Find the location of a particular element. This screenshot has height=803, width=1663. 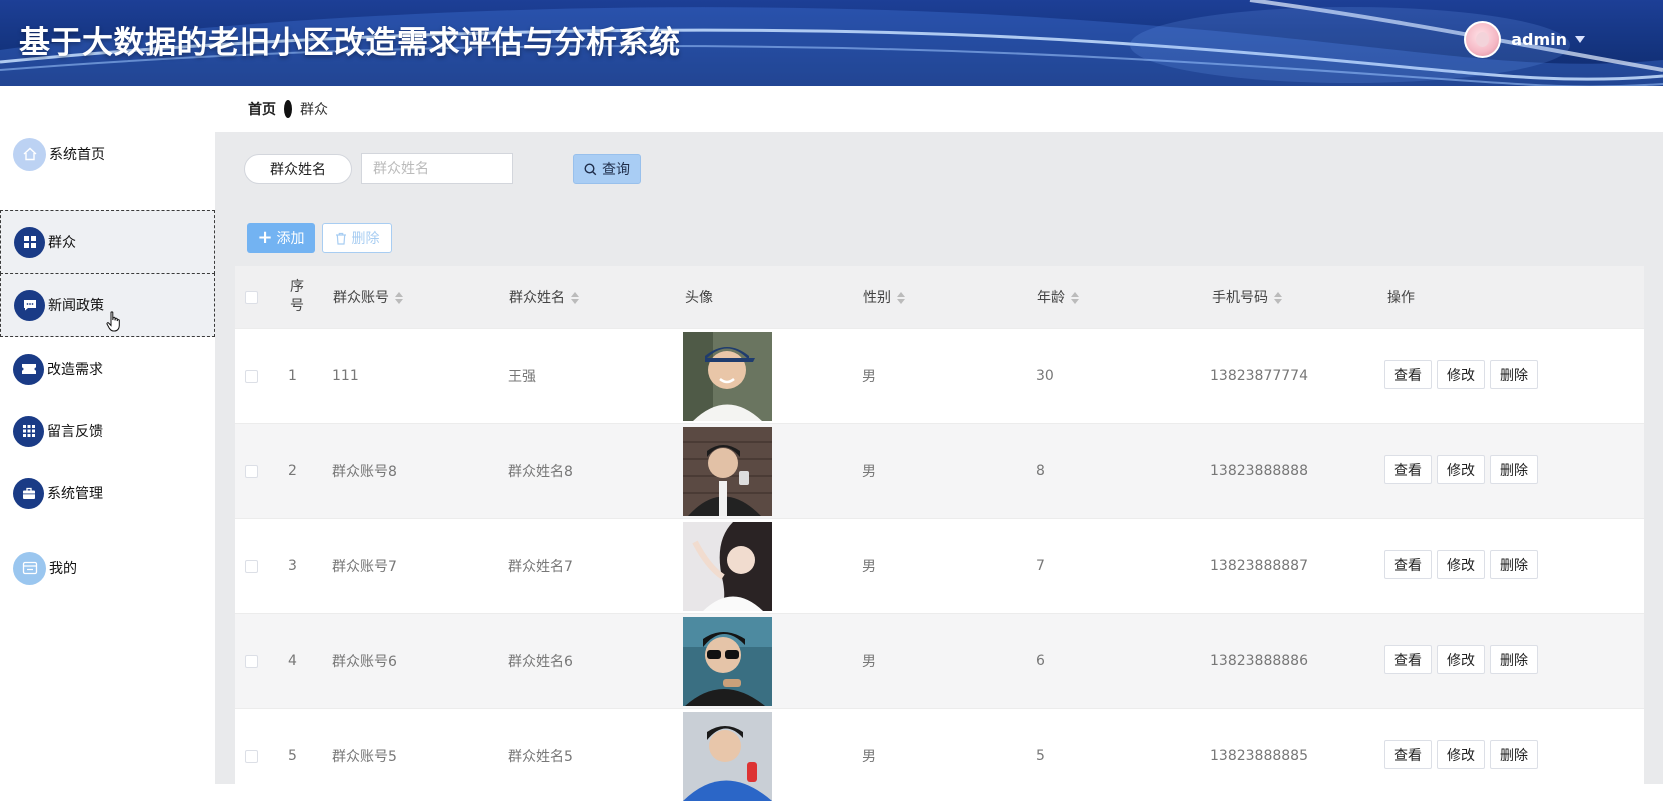

sidebar-item-home: 系统首页 is located at coordinates (107, 154).